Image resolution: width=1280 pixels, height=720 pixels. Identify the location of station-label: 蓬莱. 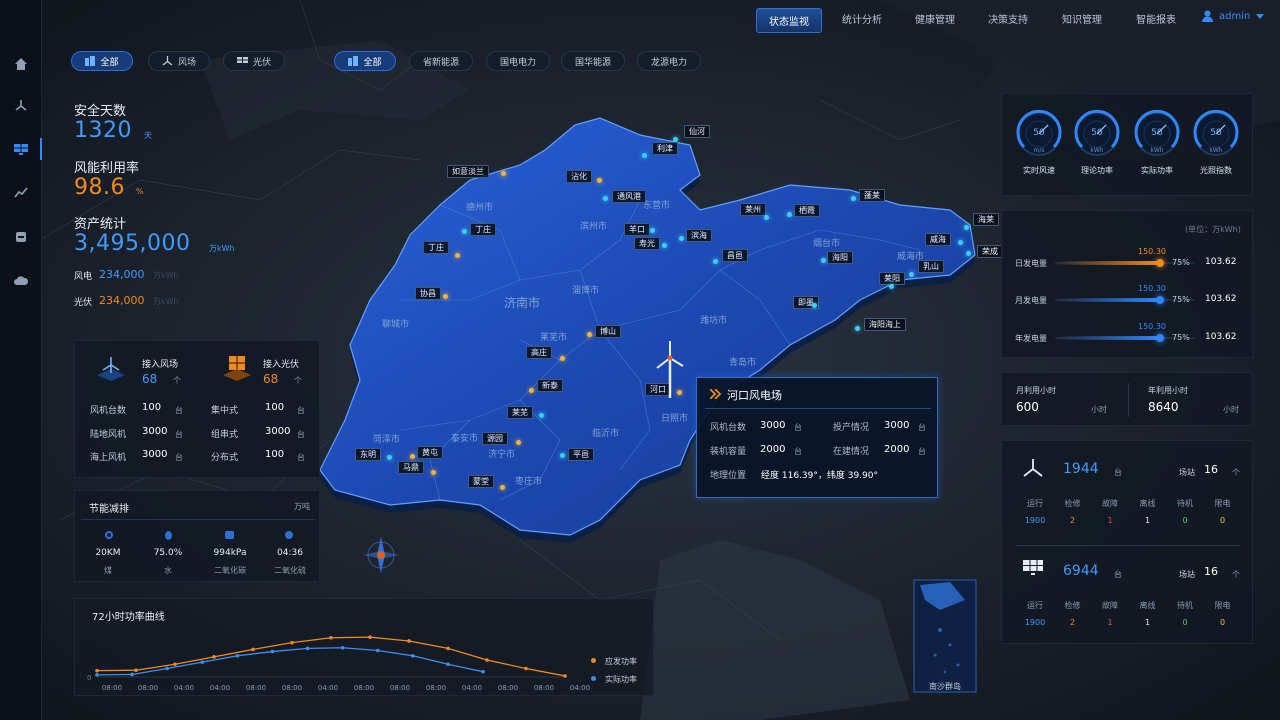
(872, 195).